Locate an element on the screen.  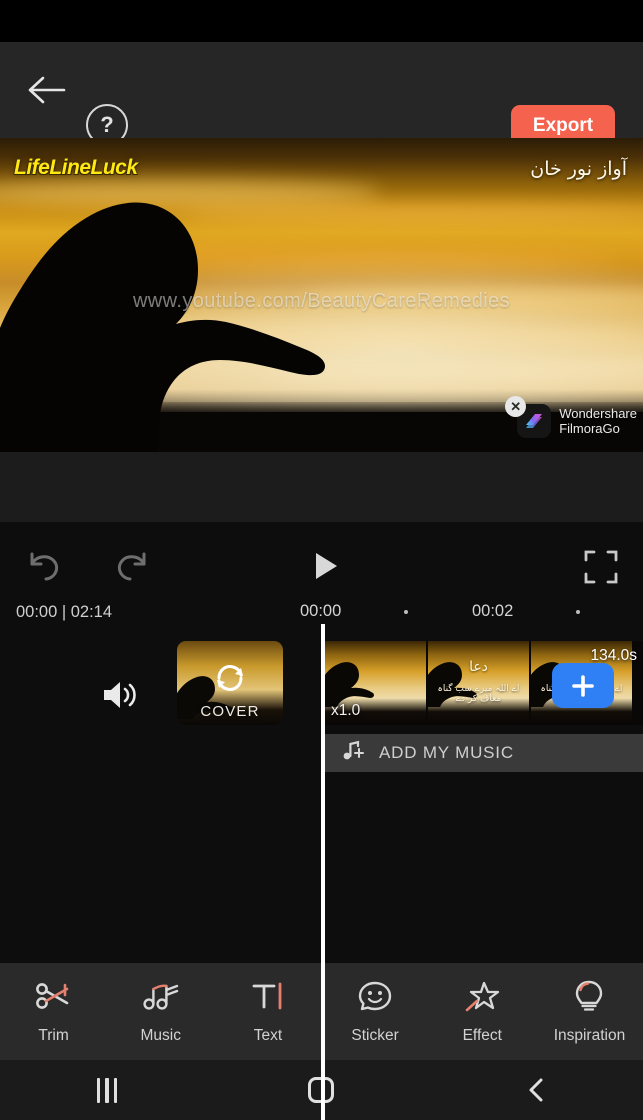
inspiration-lightbulb-icon is located at coordinates (589, 998).